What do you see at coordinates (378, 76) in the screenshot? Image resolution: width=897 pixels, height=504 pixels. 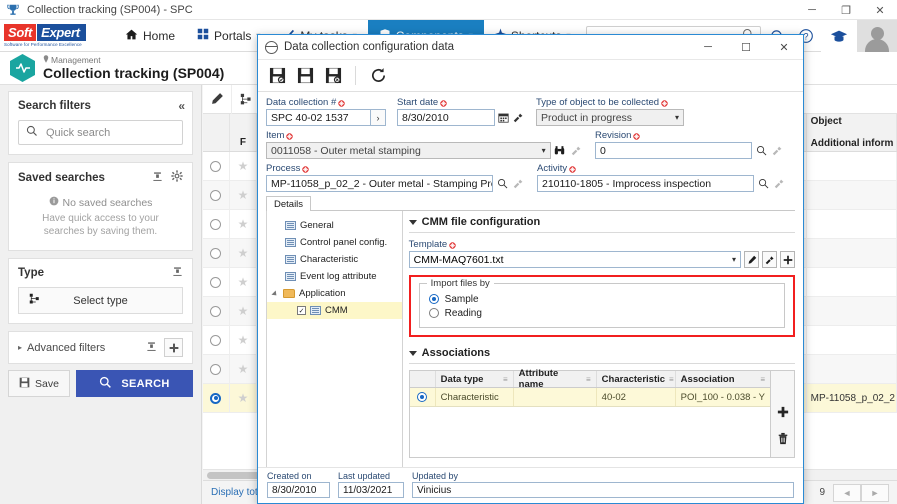 I see `refresh-icon` at bounding box center [378, 76].